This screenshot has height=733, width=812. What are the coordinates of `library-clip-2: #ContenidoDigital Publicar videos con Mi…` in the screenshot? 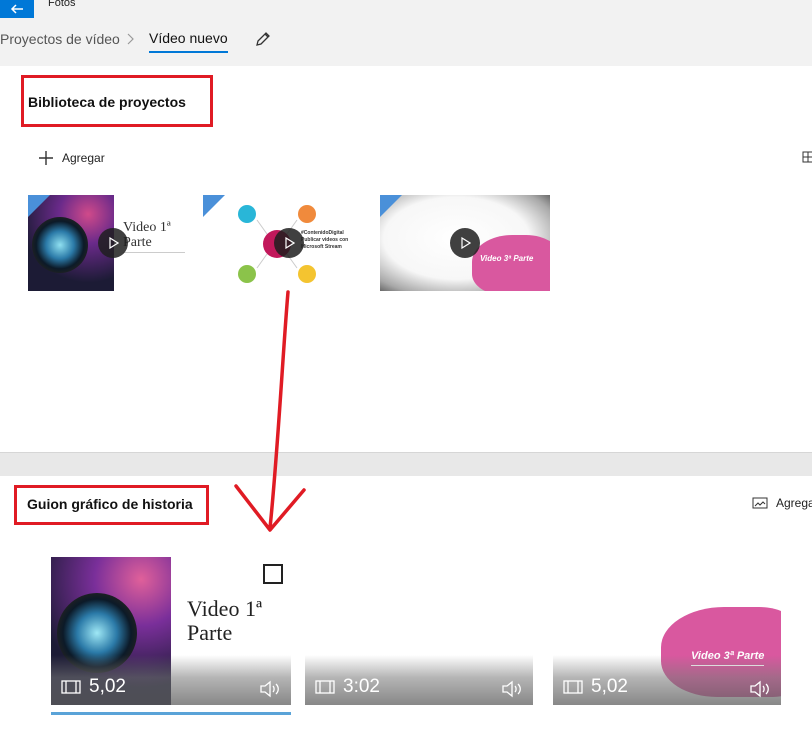 It's located at (282, 243).